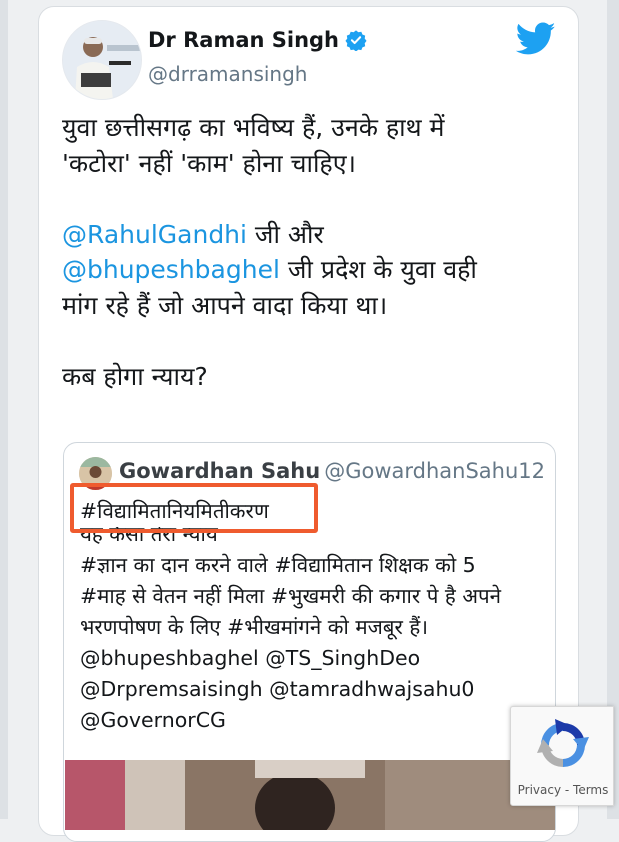  What do you see at coordinates (563, 743) in the screenshot?
I see `recaptcha-icon` at bounding box center [563, 743].